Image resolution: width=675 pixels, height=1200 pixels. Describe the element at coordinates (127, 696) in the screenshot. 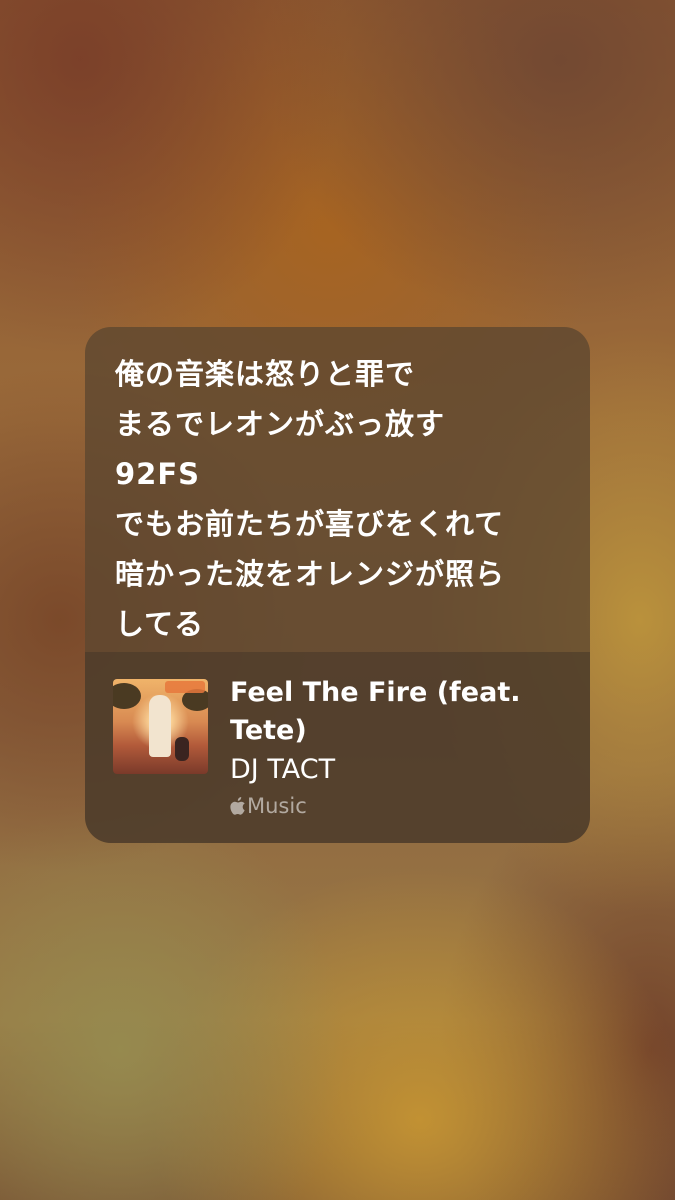

I see `artwork-palm-left` at that location.